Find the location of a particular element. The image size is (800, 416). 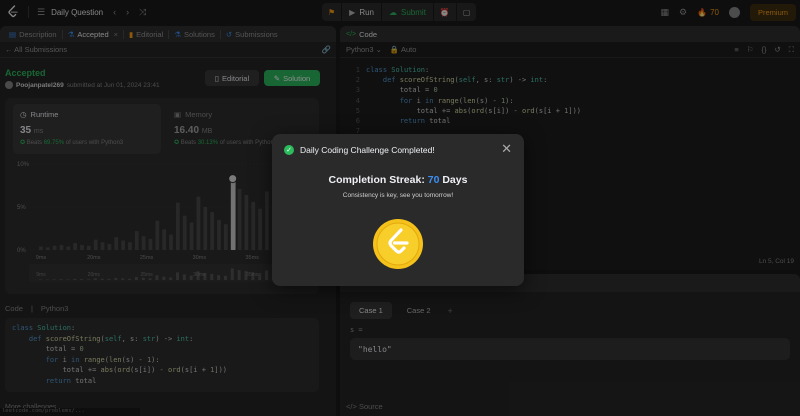

modal-header: ✓ Daily Coding Challenge Completed! is located at coordinates (359, 150).